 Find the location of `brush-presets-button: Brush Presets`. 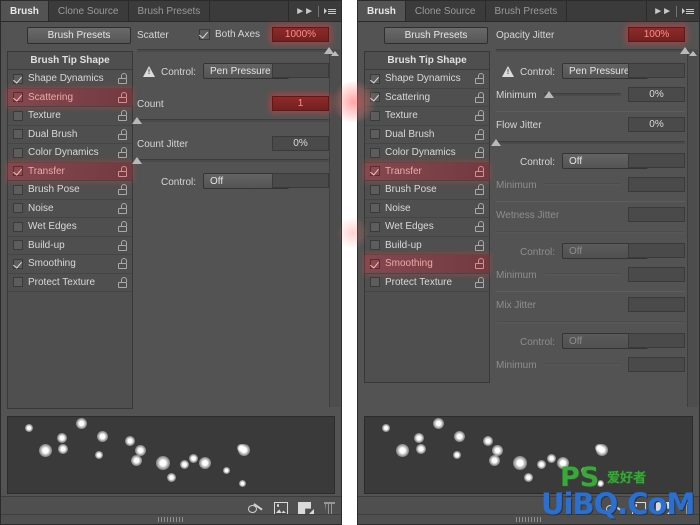

brush-presets-button: Brush Presets is located at coordinates (79, 35).